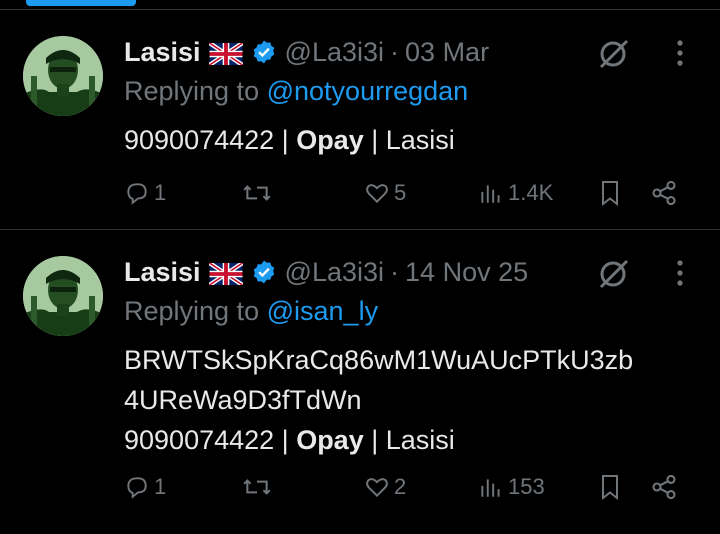 The height and width of the screenshot is (534, 720). I want to click on like-button: 5, so click(385, 193).